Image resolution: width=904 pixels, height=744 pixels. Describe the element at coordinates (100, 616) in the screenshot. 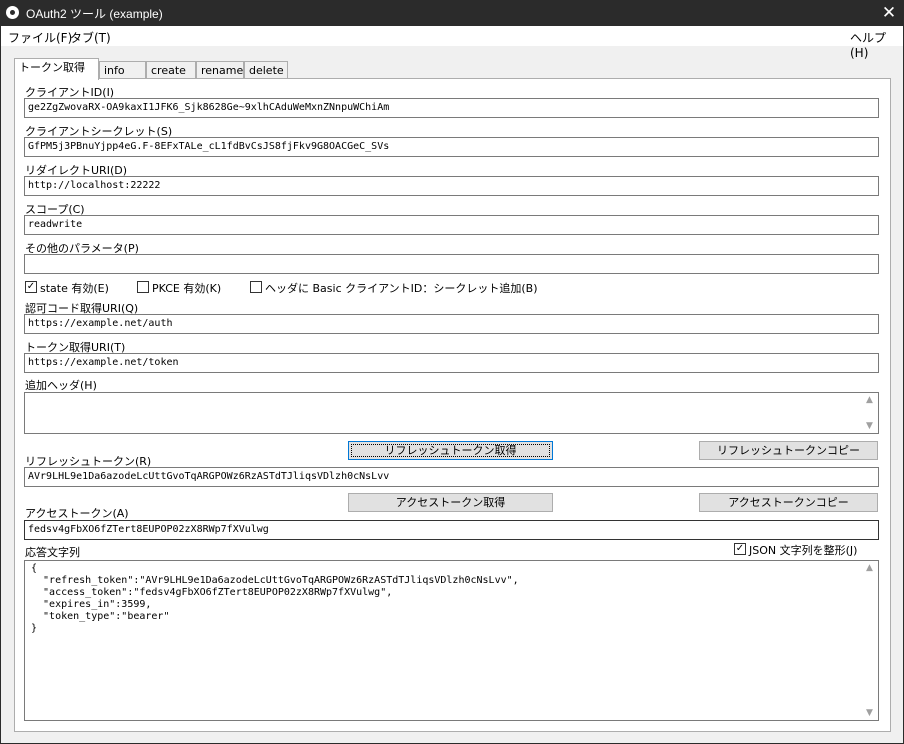

I see `response-line: "token_type":"bearer"` at that location.